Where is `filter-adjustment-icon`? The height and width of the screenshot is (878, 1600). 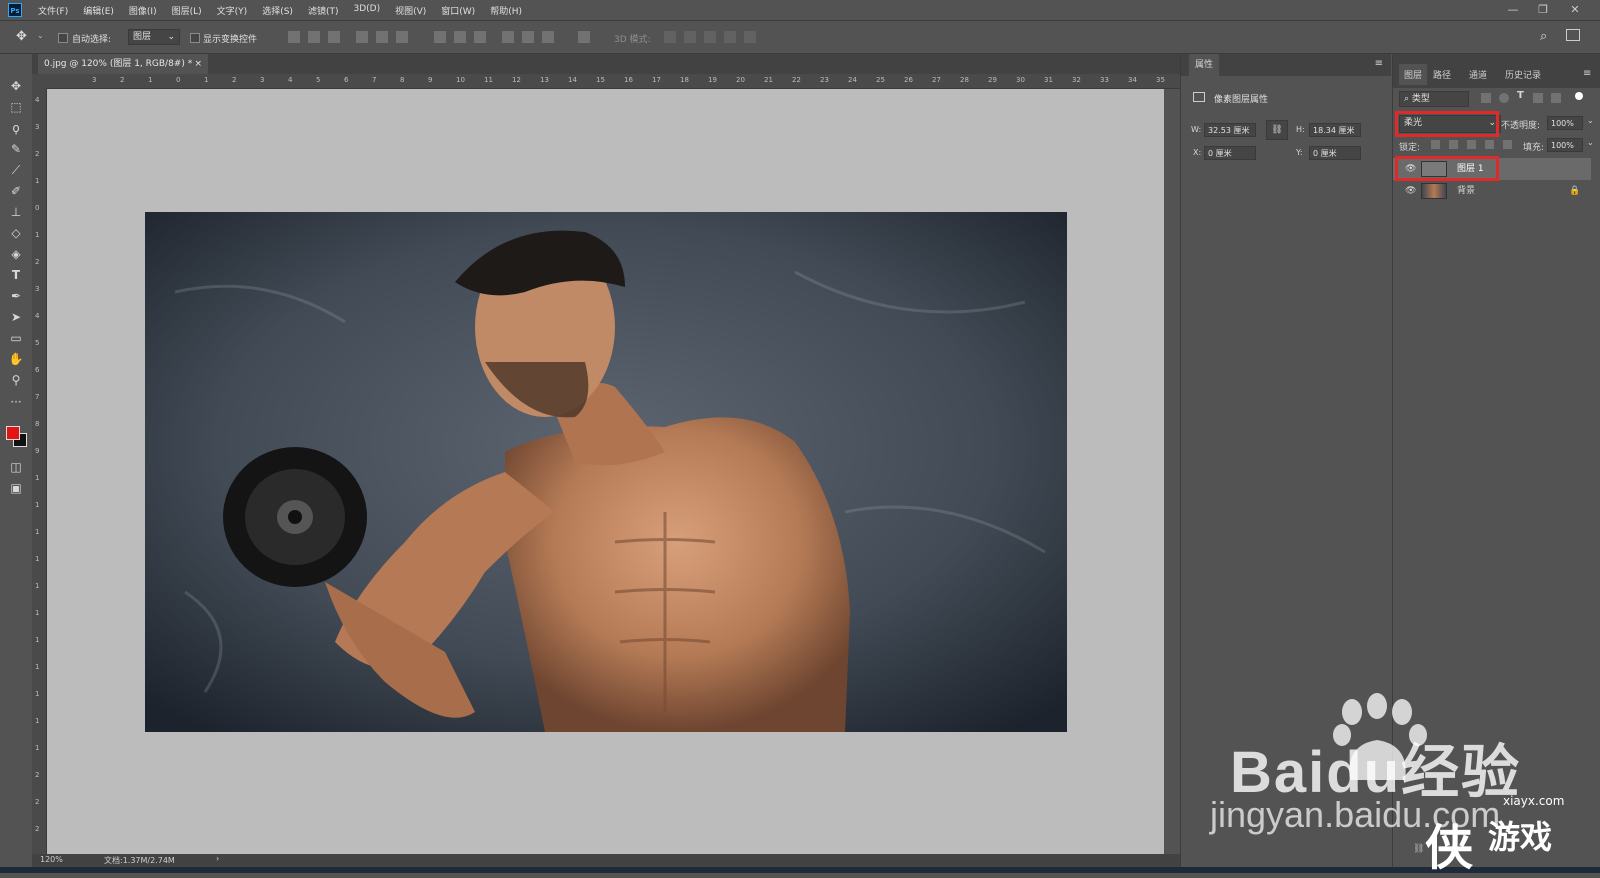
filter-adjustment-icon is located at coordinates (1504, 98).